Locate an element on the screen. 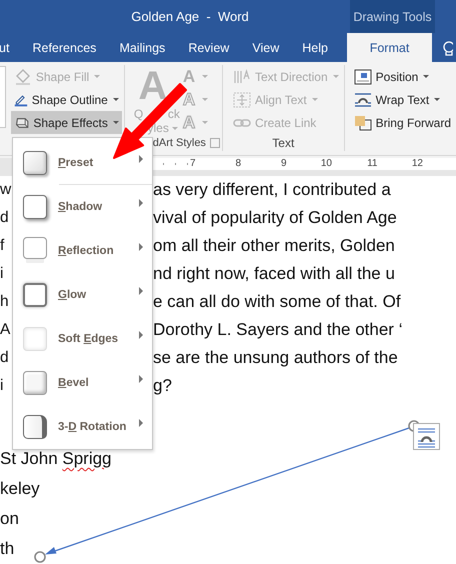 The image size is (456, 564). rotated-box-icon is located at coordinates (35, 427).